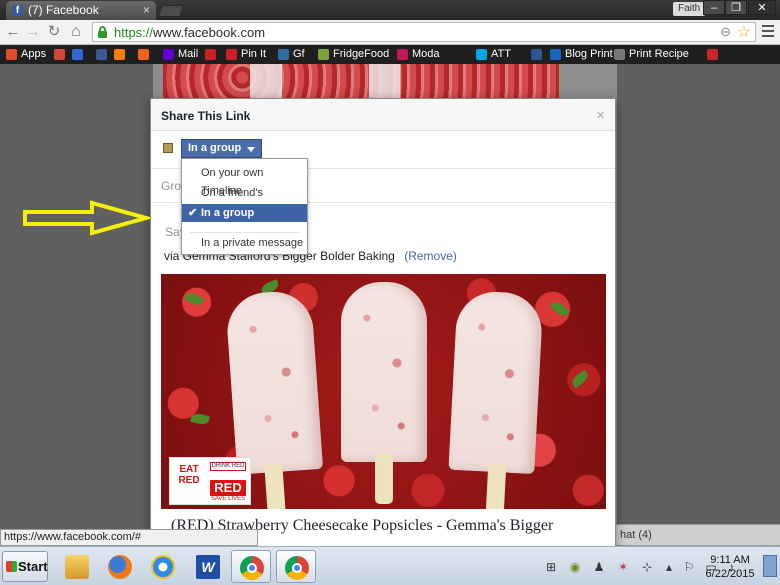 The width and height of the screenshot is (780, 585). I want to click on pinterest-icon, so click(210, 54).